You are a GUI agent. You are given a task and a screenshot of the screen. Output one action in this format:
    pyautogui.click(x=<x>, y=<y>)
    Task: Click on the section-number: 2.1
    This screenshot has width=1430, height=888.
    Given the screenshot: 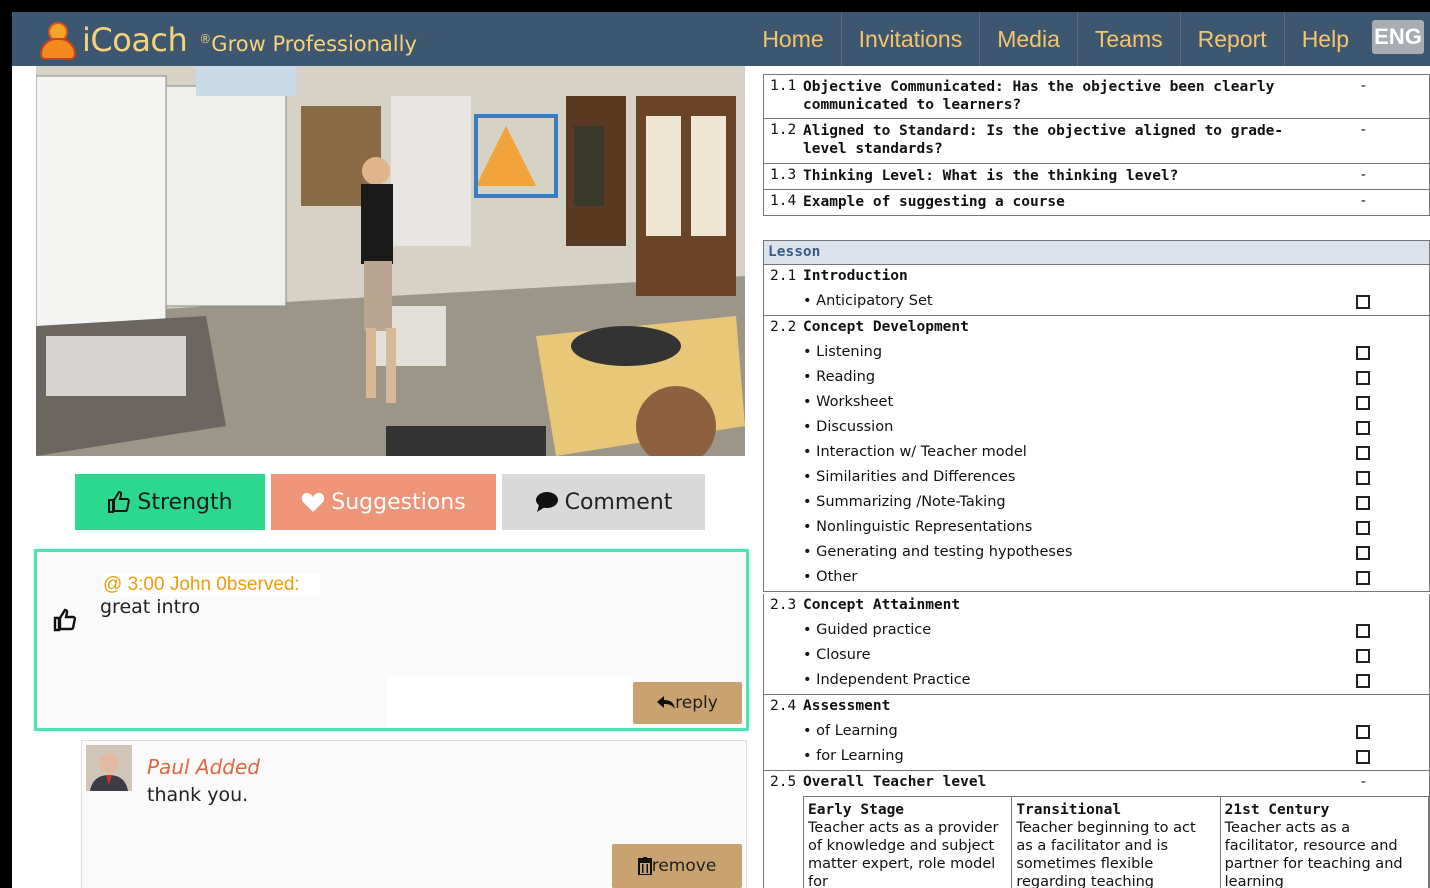 What is the action you would take?
    pyautogui.click(x=783, y=276)
    